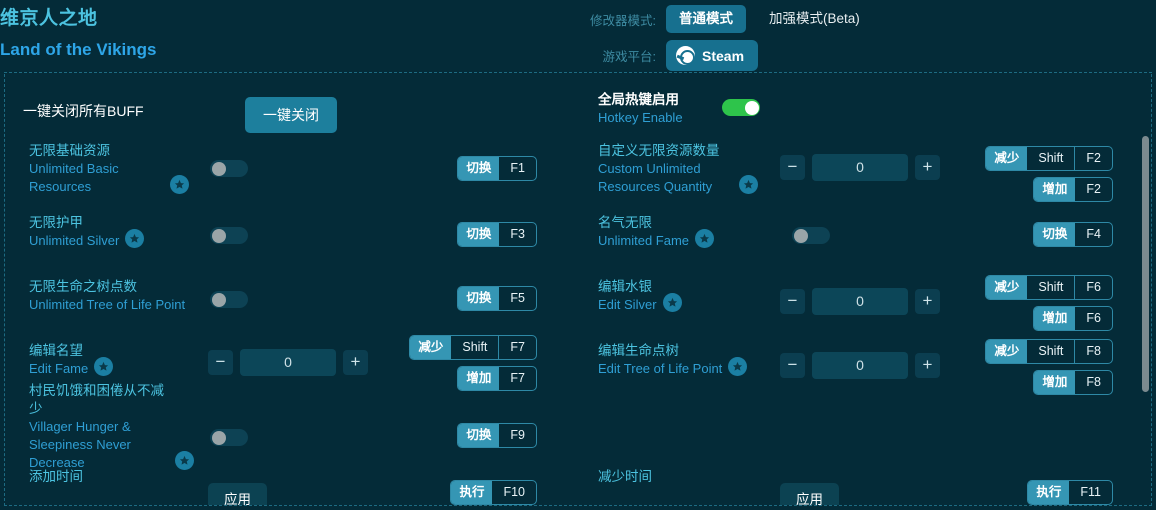 The image size is (1156, 510). What do you see at coordinates (860, 365) in the screenshot?
I see `value-input-edit-tree-of-life-point: 0` at bounding box center [860, 365].